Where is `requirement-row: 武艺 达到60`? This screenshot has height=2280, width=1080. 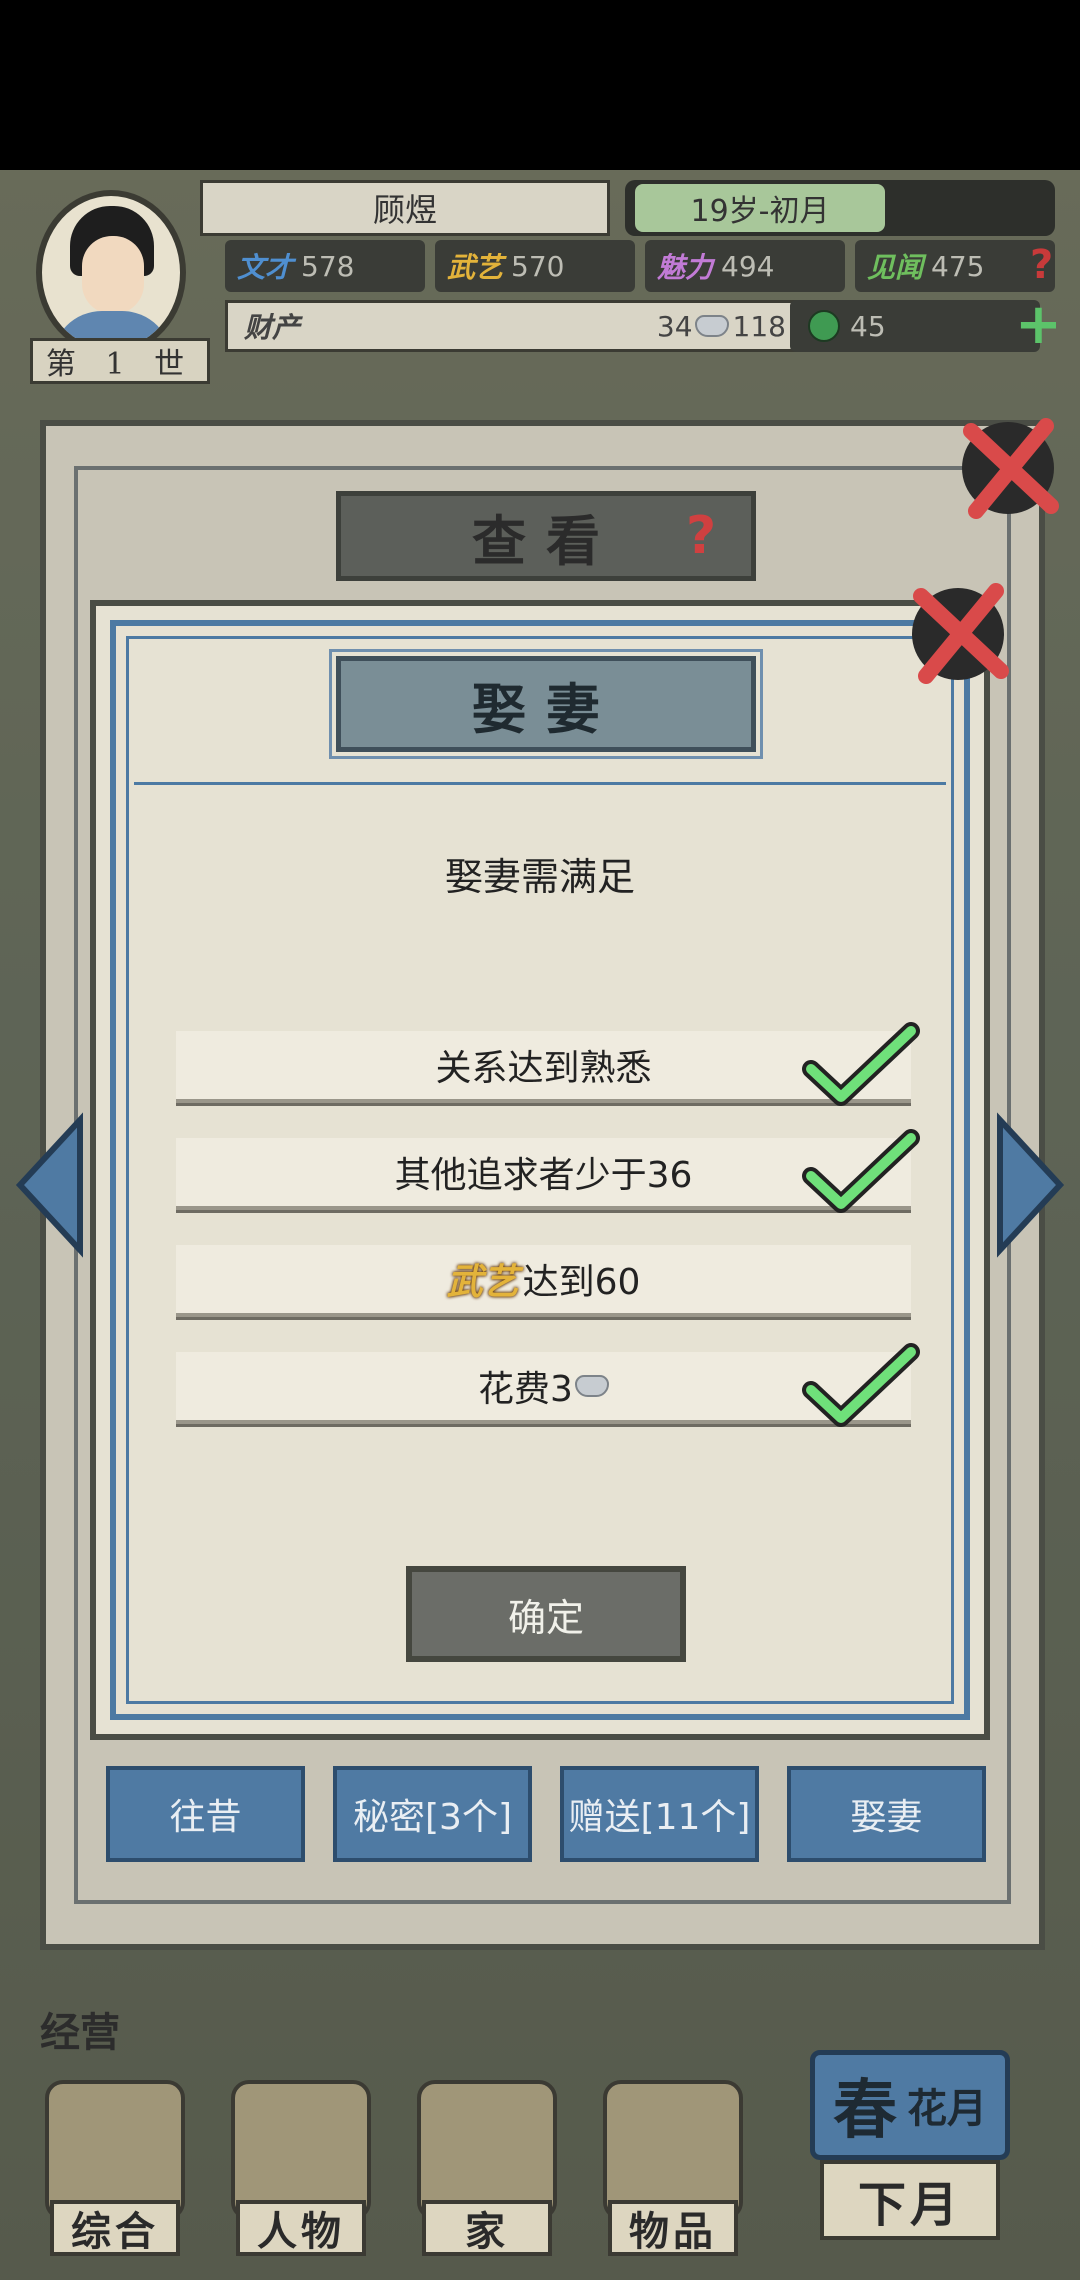
requirement-row: 武艺 达到60 is located at coordinates (543, 1281).